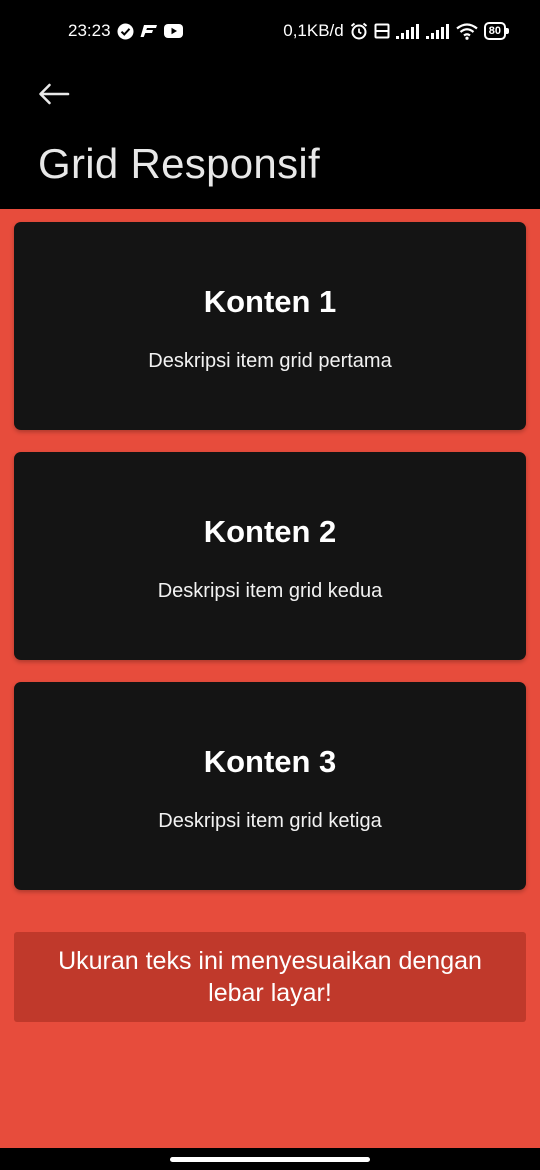 The width and height of the screenshot is (540, 1170). Describe the element at coordinates (270, 301) in the screenshot. I see `card-title: Konten 1` at that location.